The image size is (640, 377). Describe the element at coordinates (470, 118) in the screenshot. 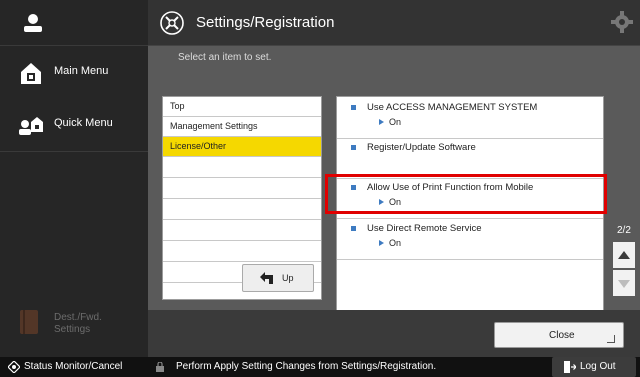

I see `setting-item-access-management: Use ACCESS MANAGEMENT SYSTEM On` at that location.